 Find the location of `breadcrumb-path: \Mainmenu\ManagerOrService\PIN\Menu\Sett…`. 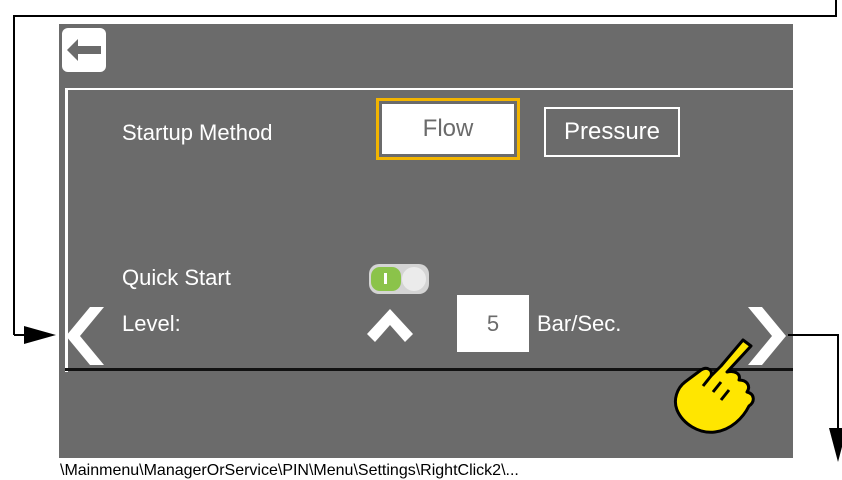

breadcrumb-path: \Mainmenu\ManagerOrService\PIN\Menu\Sett… is located at coordinates (289, 470).